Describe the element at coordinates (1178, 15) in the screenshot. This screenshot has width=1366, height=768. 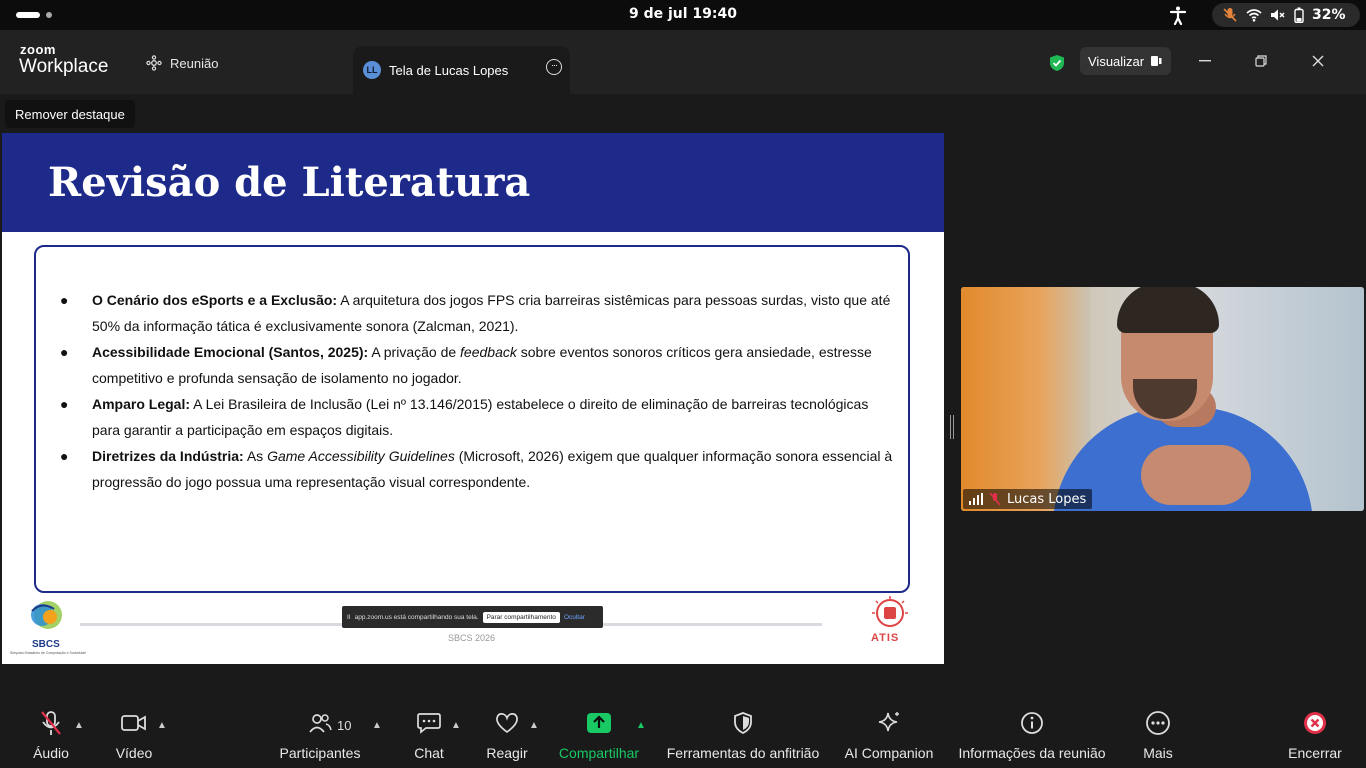
I see `accessibility-icon` at that location.